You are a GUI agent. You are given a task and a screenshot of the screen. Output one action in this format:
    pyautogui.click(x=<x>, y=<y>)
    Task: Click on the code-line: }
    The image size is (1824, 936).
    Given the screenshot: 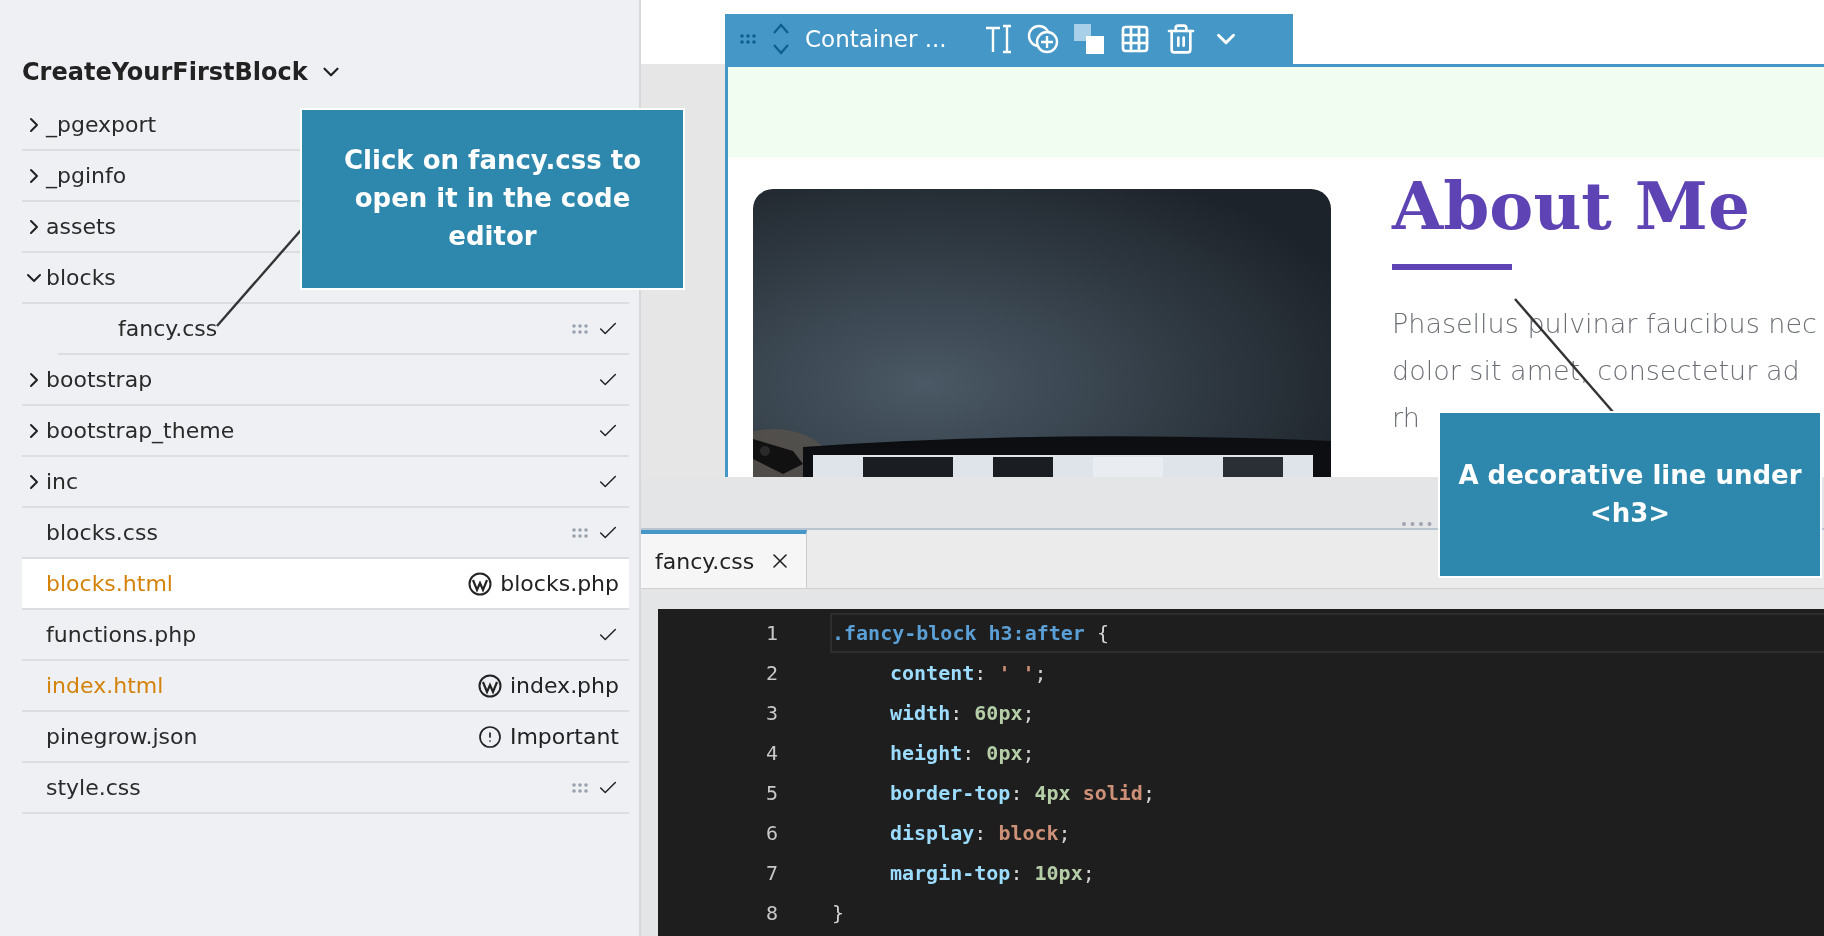 What is the action you would take?
    pyautogui.click(x=838, y=913)
    